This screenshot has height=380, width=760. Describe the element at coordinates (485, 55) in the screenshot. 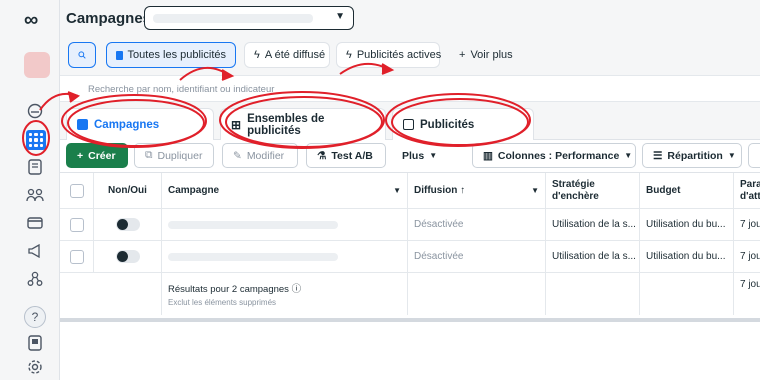

I see `see-more-button: + Voir plus` at that location.